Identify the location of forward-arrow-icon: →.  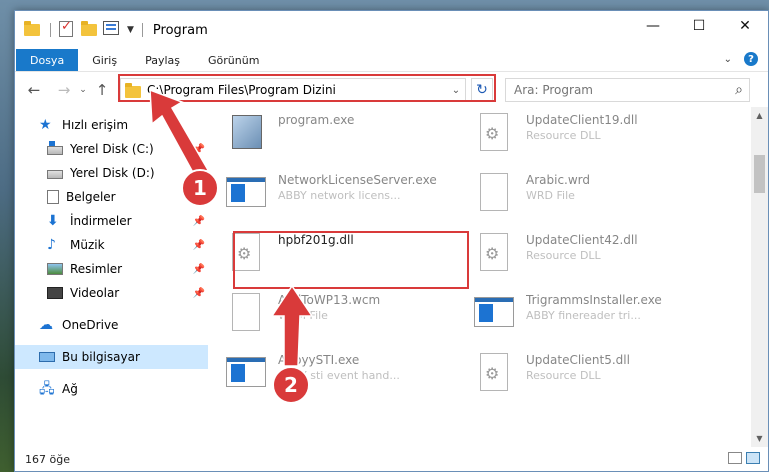
(64, 90).